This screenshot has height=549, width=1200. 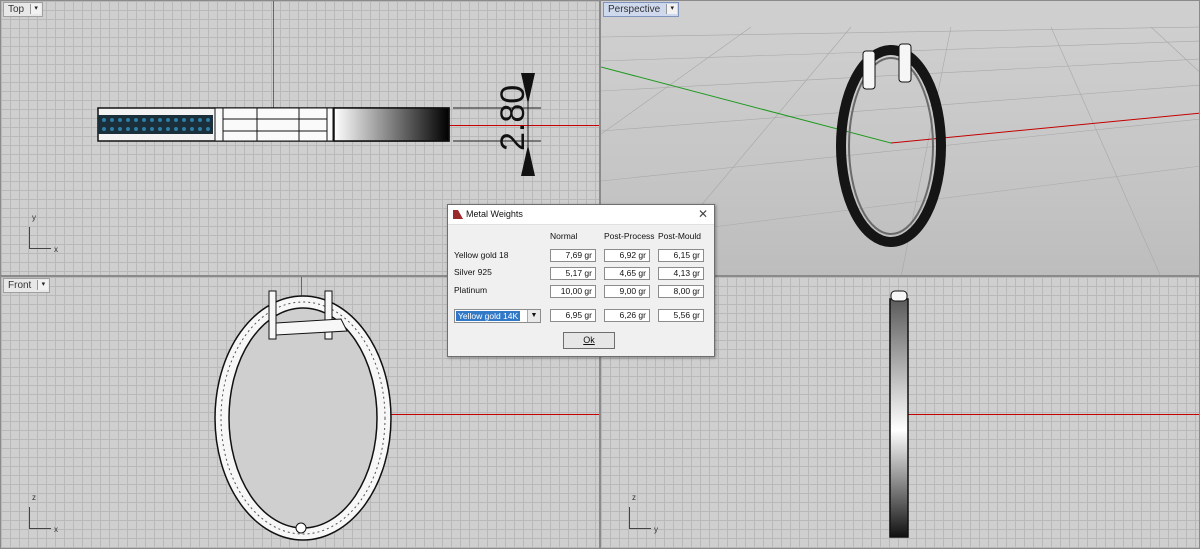 I want to click on metal-select: Yellow gold 14K ▼, so click(x=497, y=316).